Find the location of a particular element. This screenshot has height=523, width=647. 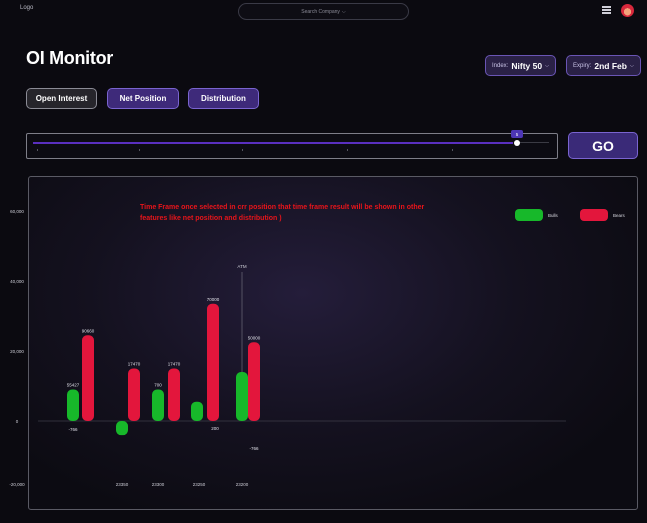

y-tick-label: -20,000 is located at coordinates (17, 484).